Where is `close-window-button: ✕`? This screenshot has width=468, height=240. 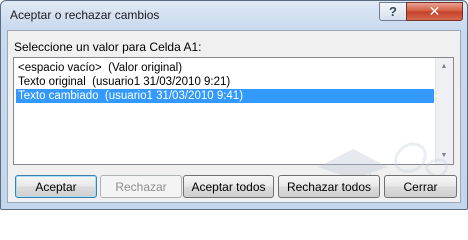
close-window-button: ✕ is located at coordinates (434, 11).